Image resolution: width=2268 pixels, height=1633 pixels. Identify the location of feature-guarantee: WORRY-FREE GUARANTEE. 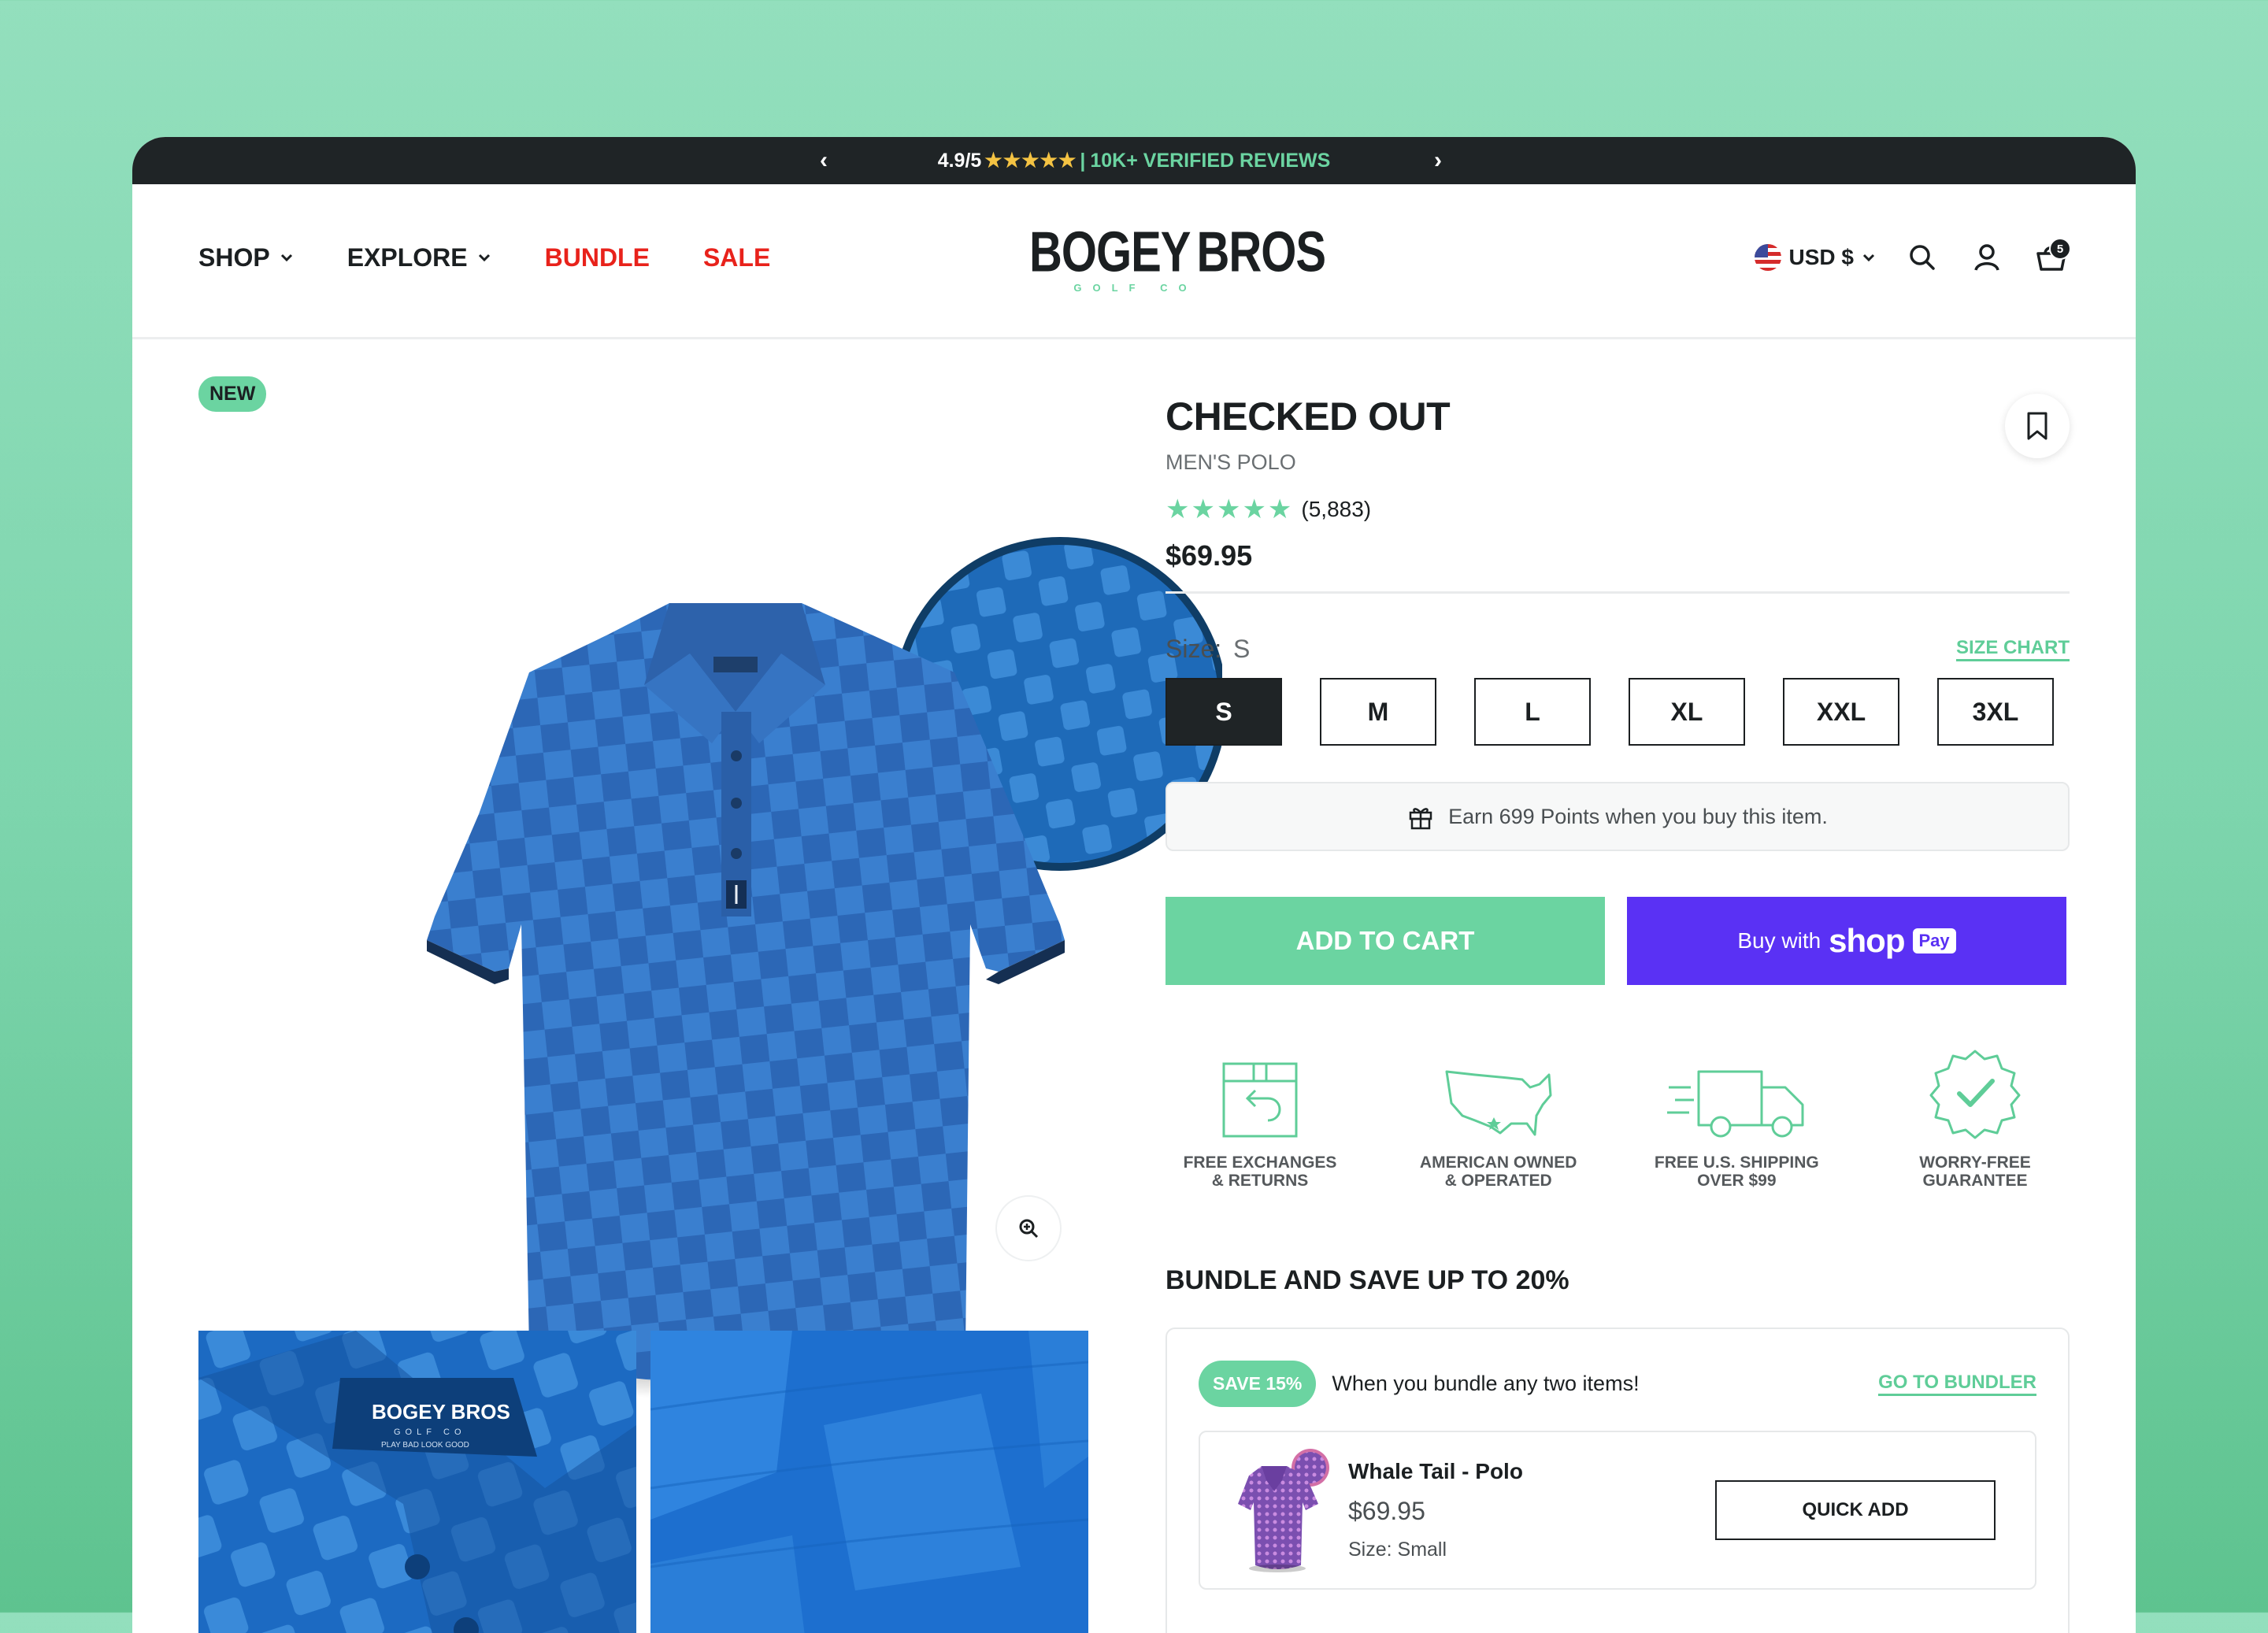
(1975, 1120).